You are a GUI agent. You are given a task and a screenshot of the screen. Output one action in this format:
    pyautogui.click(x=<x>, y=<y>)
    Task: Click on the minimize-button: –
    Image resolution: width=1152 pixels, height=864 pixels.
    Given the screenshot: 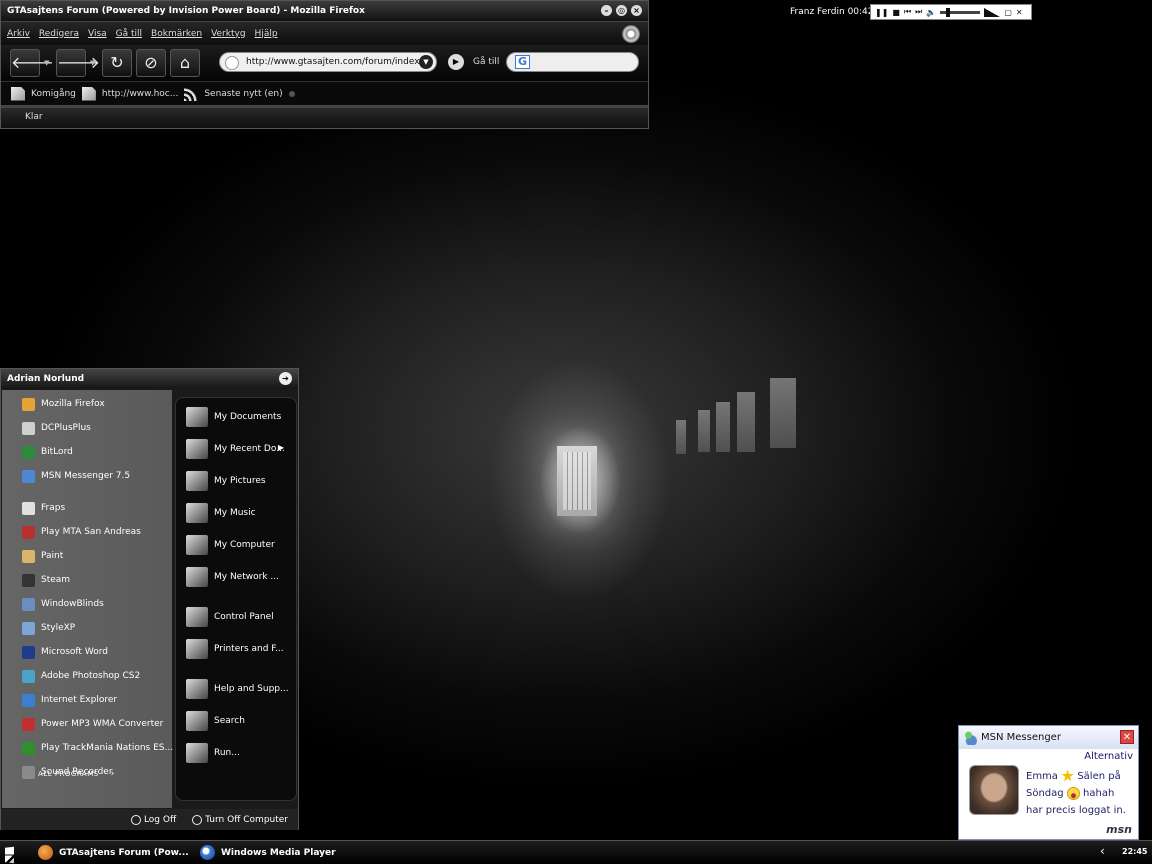 What is the action you would take?
    pyautogui.click(x=606, y=10)
    